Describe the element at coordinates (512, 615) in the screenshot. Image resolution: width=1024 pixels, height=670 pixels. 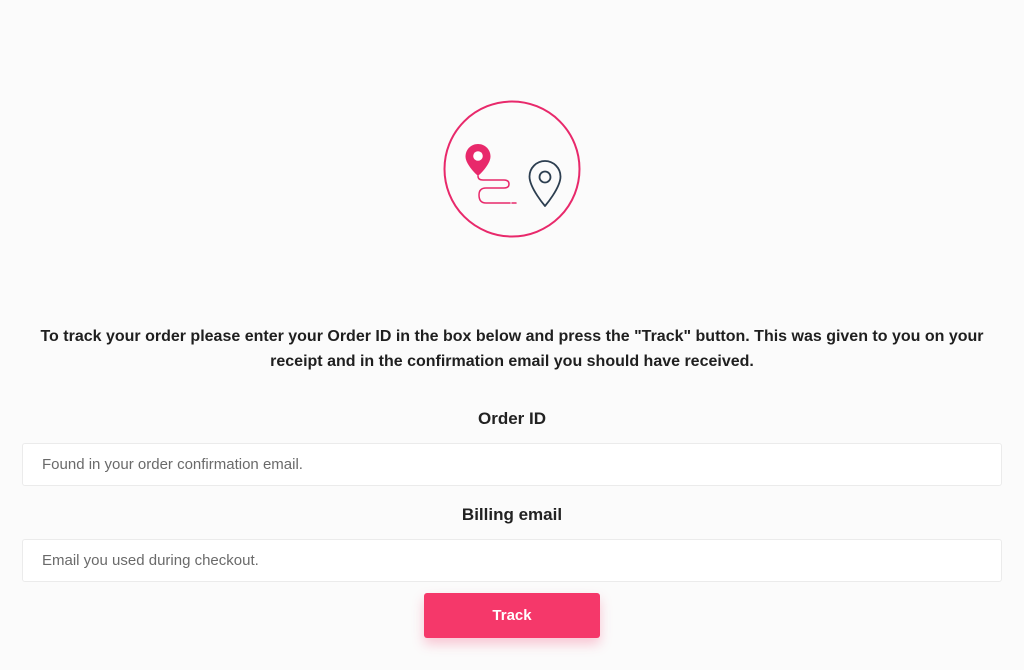
I see `track-button: Track` at that location.